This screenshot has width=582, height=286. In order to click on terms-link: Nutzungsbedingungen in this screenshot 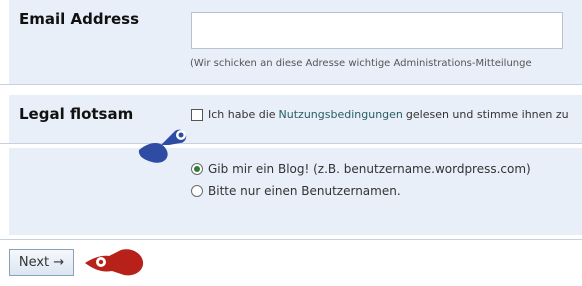, I will do `click(341, 114)`.